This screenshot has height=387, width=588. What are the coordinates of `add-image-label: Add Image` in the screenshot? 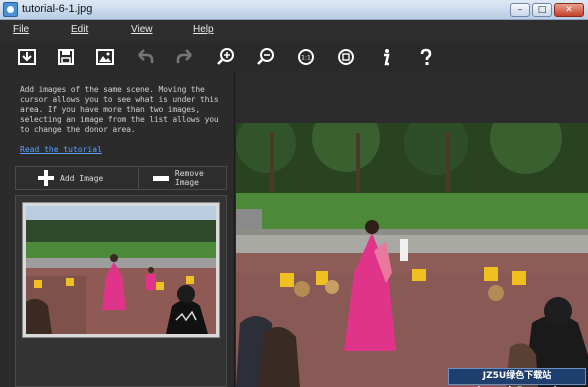 It's located at (82, 178).